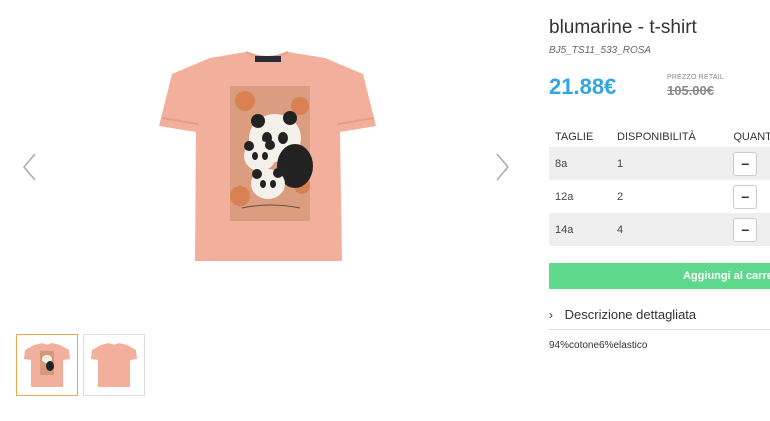 This screenshot has width=770, height=421. Describe the element at coordinates (659, 276) in the screenshot. I see `add-to-cart-button: Aggiungi al carrello` at that location.